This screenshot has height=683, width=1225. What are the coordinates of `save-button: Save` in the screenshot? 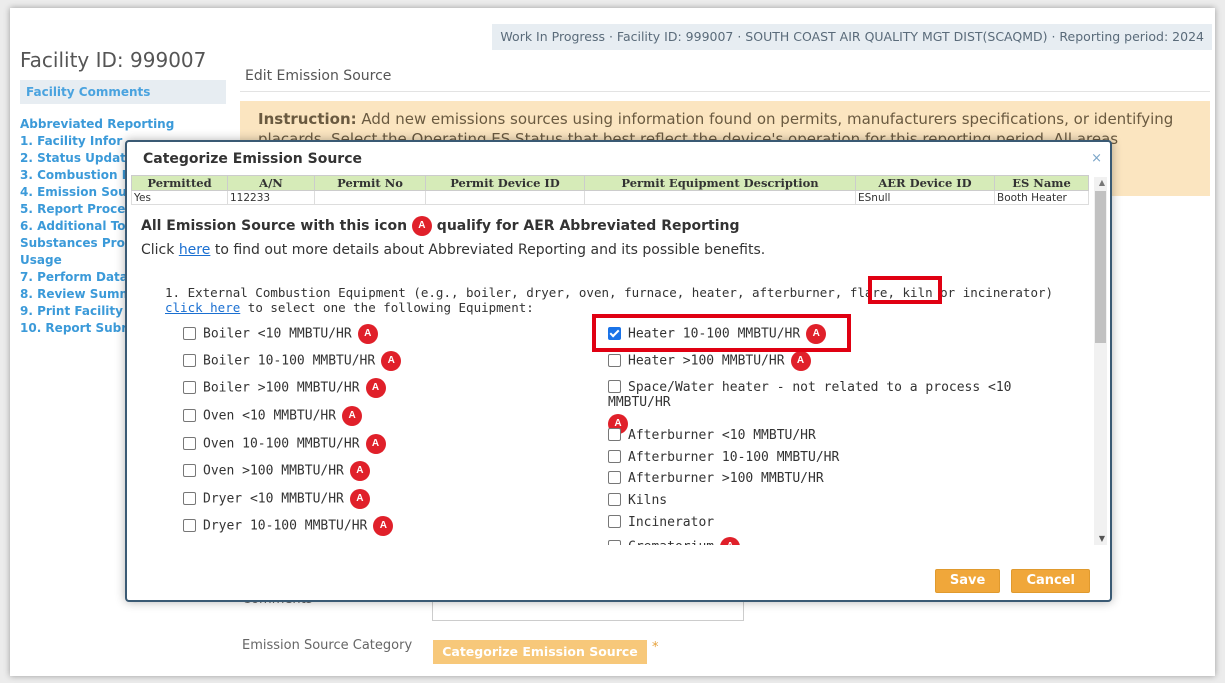 It's located at (967, 581).